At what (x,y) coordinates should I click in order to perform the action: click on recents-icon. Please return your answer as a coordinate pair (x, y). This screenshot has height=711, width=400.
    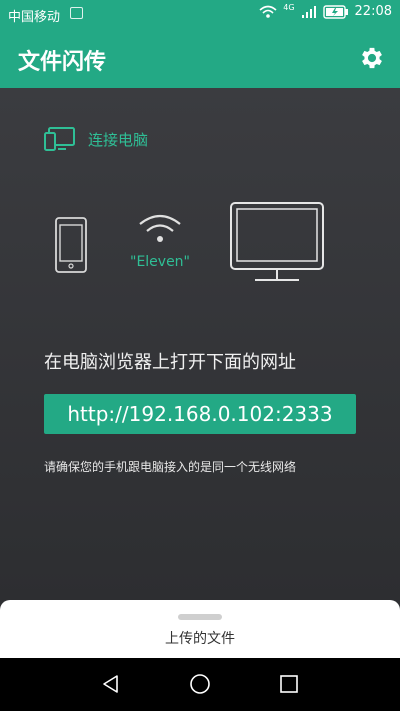
    Looking at the image, I should click on (289, 684).